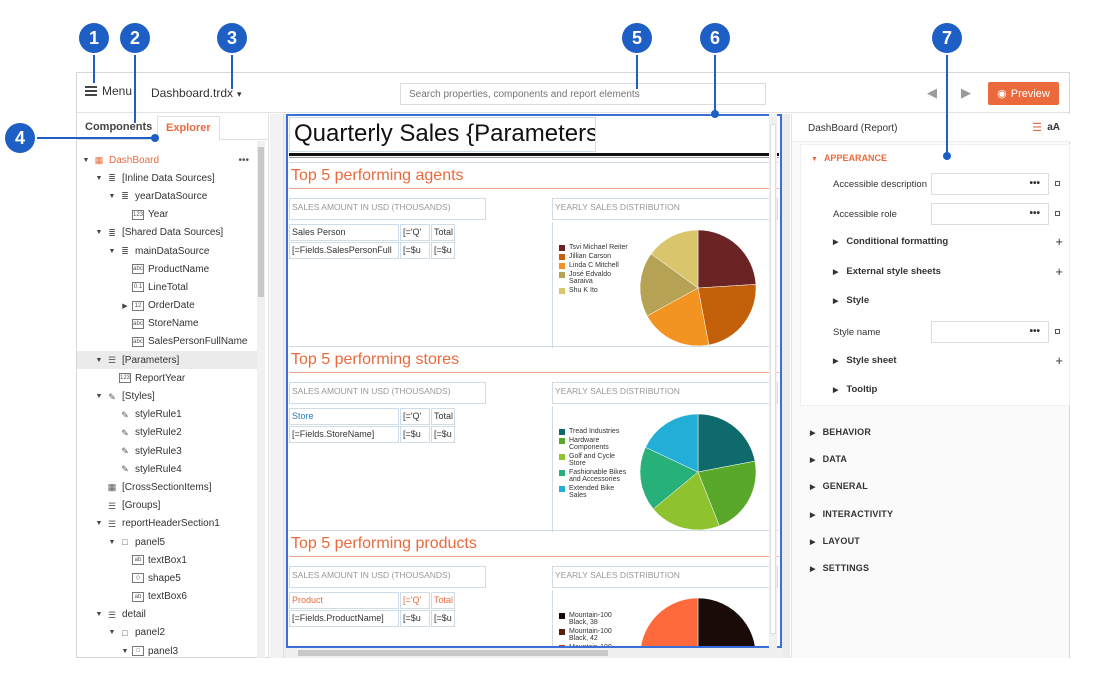  Describe the element at coordinates (951, 389) in the screenshot. I see `property-subgroup: ▶ Tooltip` at that location.